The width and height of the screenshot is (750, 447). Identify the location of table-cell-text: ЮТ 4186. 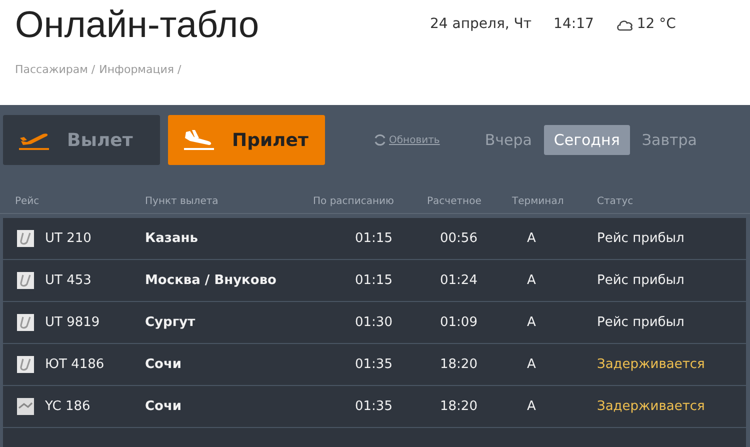
(74, 365).